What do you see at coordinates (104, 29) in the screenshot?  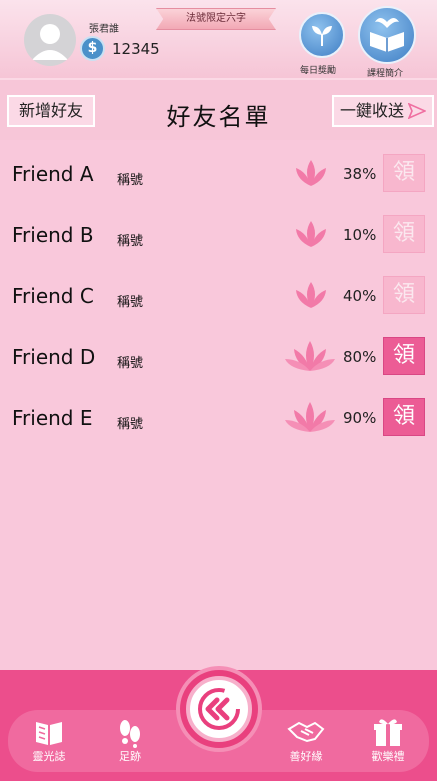 I see `username: 張君誰` at bounding box center [104, 29].